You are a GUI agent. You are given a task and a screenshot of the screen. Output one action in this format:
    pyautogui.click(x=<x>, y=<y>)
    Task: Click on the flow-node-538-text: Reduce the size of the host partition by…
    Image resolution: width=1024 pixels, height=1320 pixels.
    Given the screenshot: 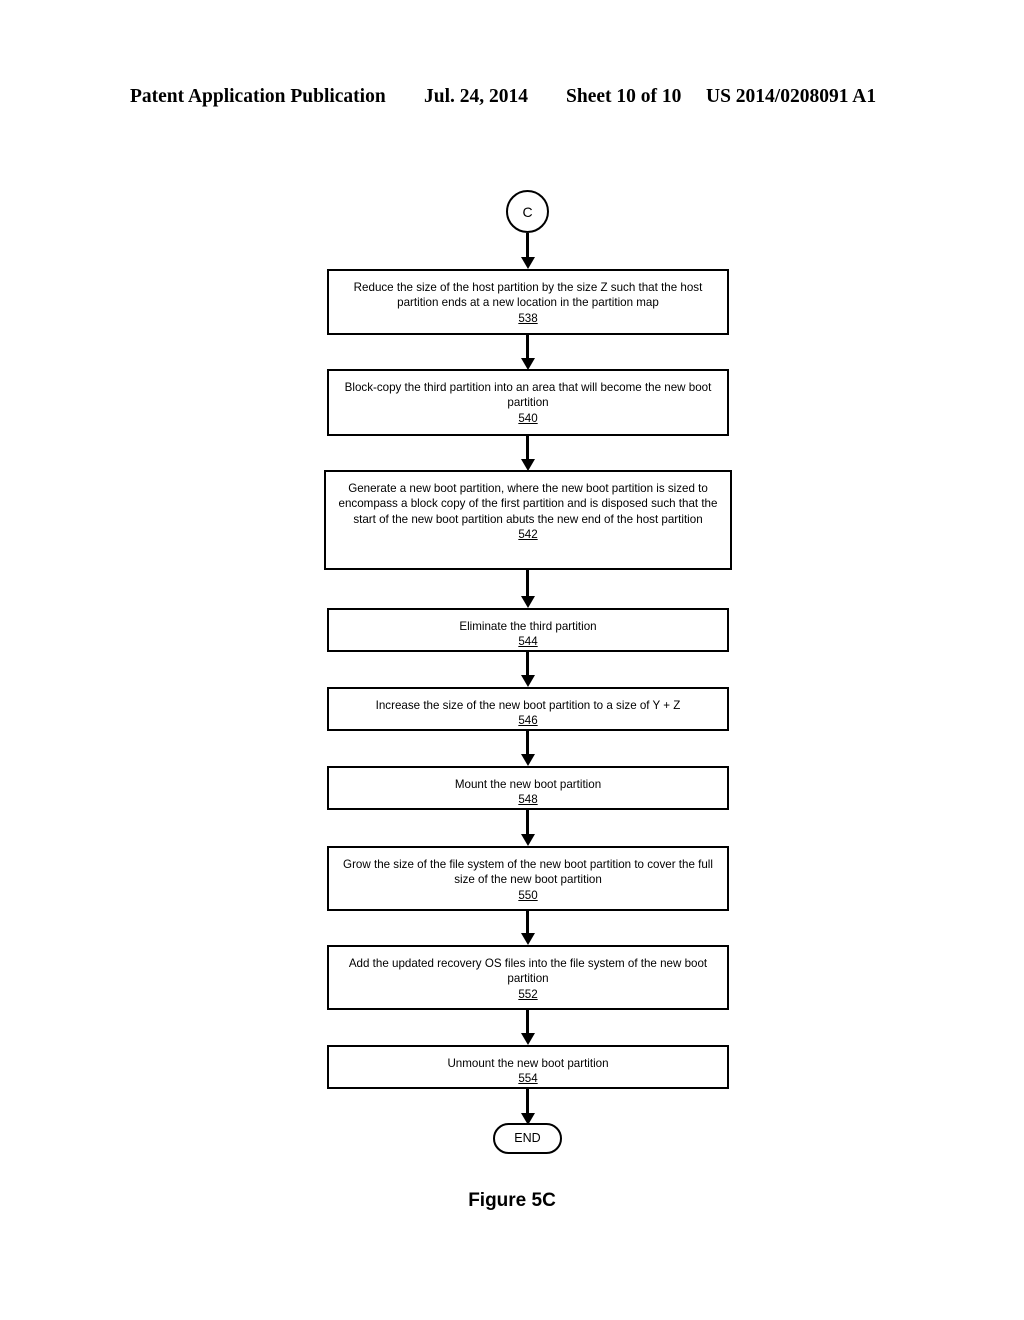 What is the action you would take?
    pyautogui.click(x=528, y=295)
    